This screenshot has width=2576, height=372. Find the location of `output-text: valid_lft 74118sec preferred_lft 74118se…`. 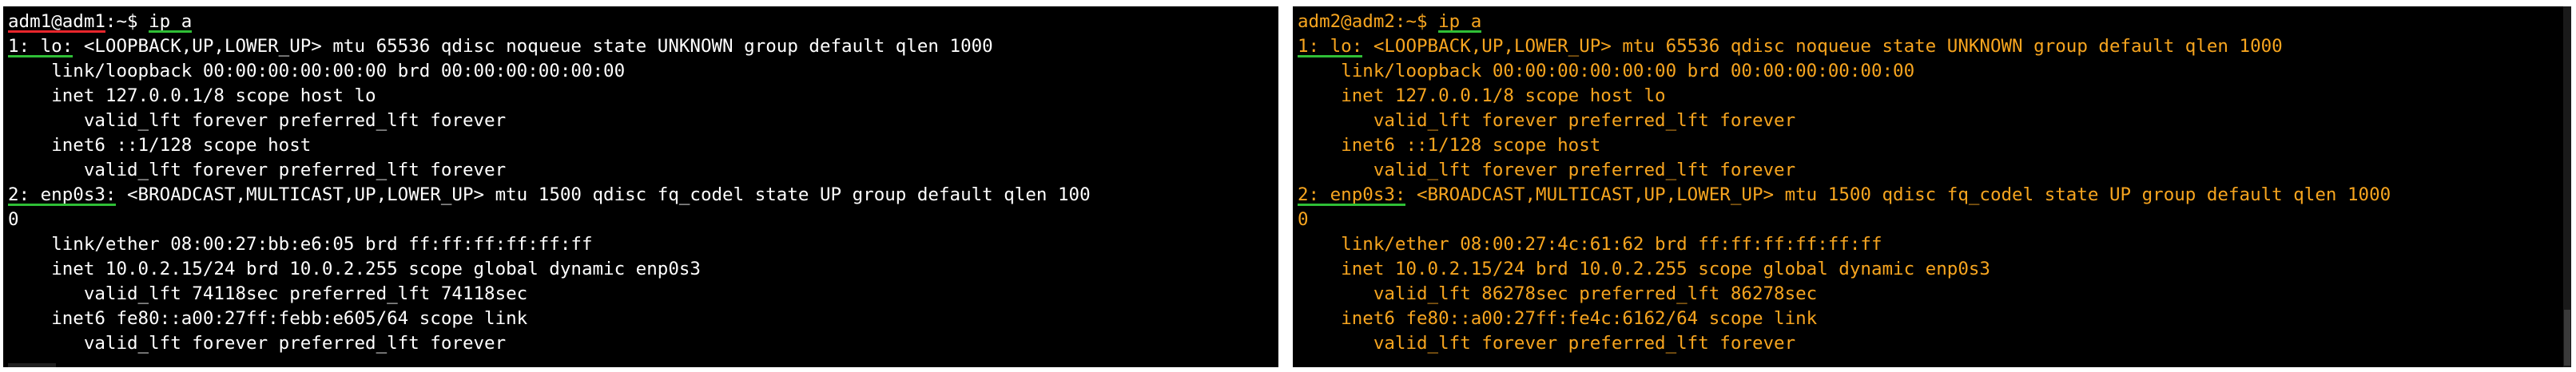

output-text: valid_lft 74118sec preferred_lft 74118se… is located at coordinates (305, 294).